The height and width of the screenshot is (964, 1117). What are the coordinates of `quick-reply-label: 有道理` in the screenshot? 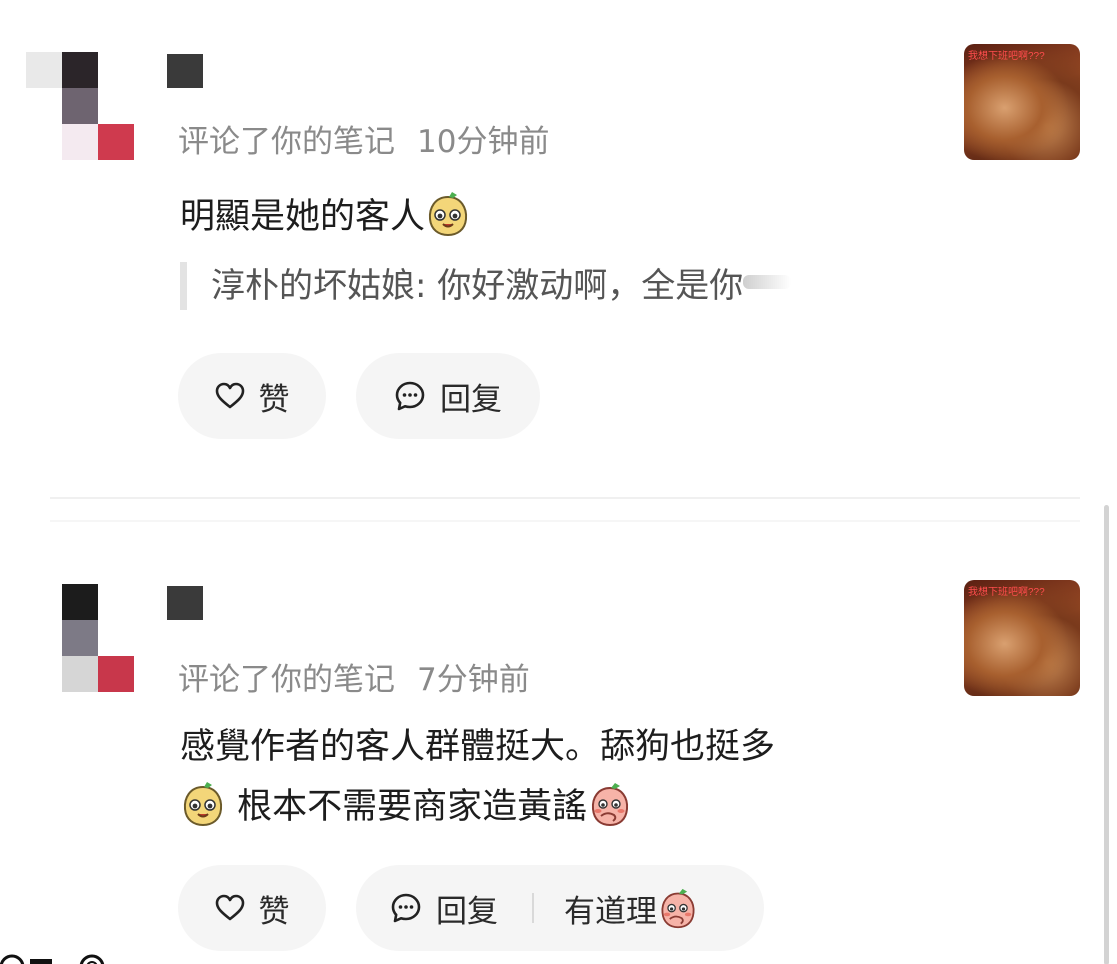 It's located at (610, 911).